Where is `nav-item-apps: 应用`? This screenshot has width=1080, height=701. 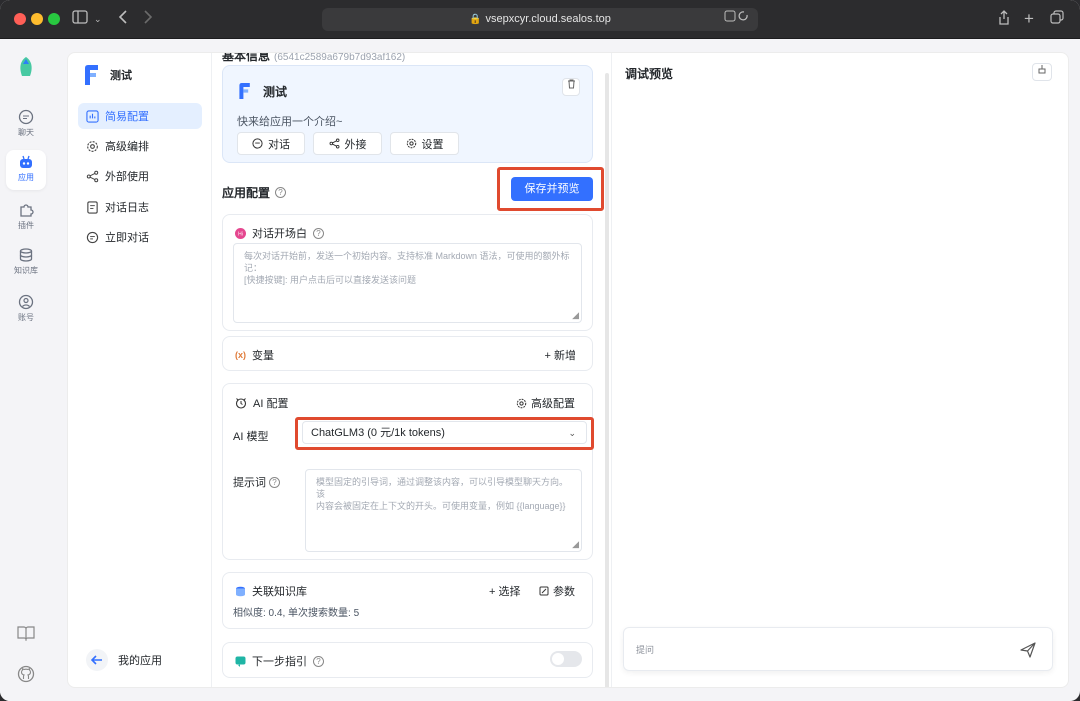
nav-item-apps: 应用 is located at coordinates (26, 170).